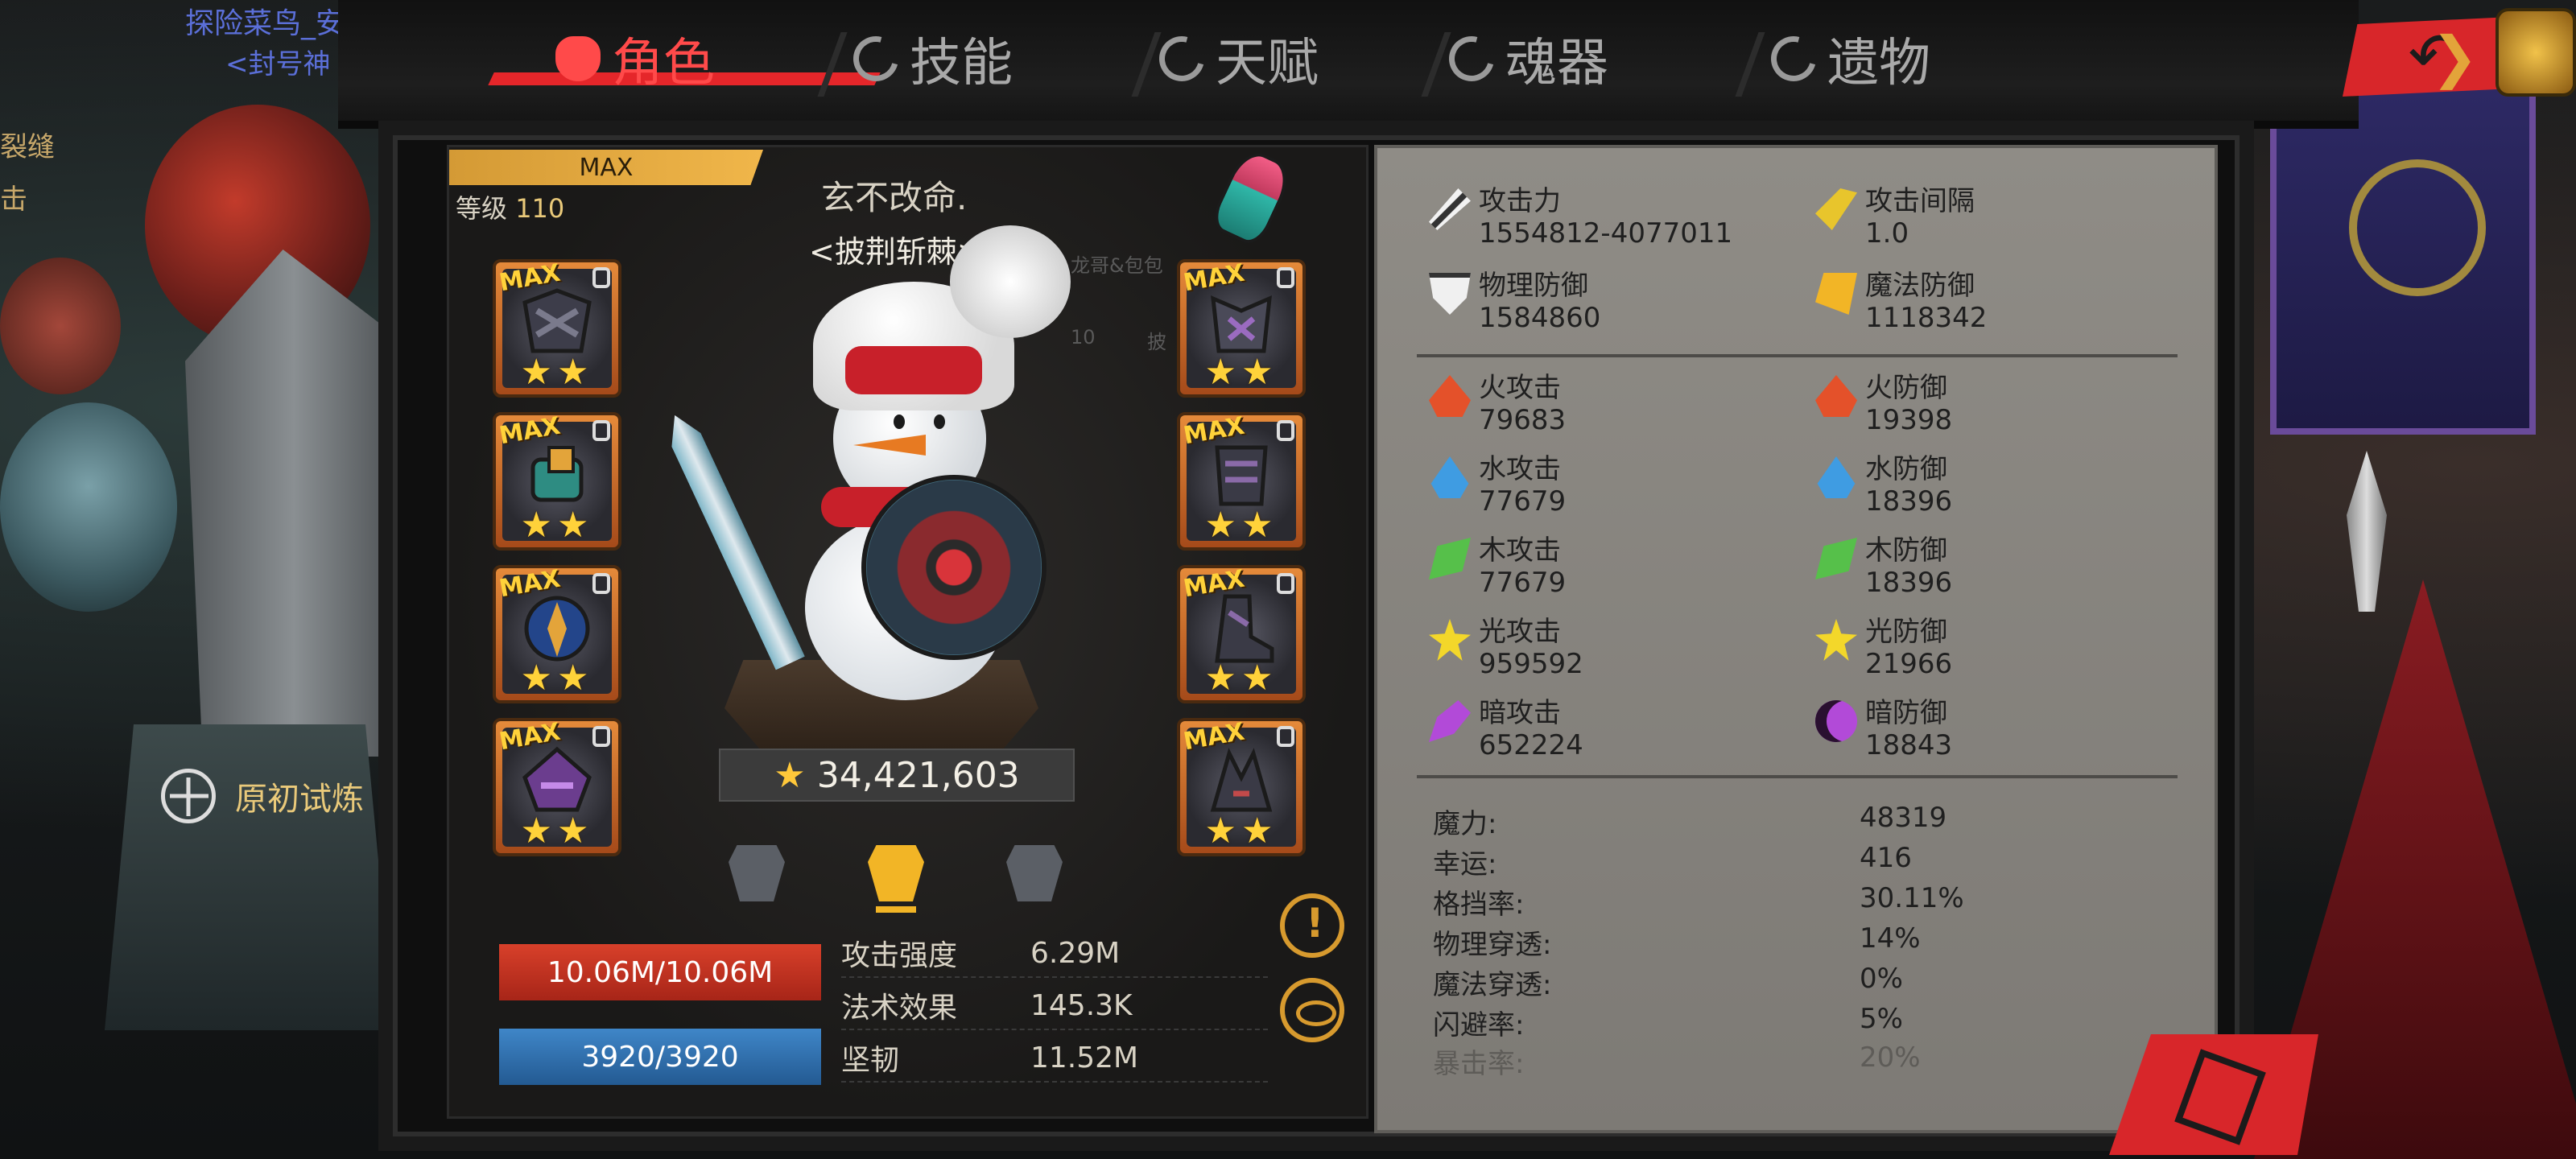 The width and height of the screenshot is (2576, 1159). I want to click on background-text: 龙哥&包包, so click(1117, 265).